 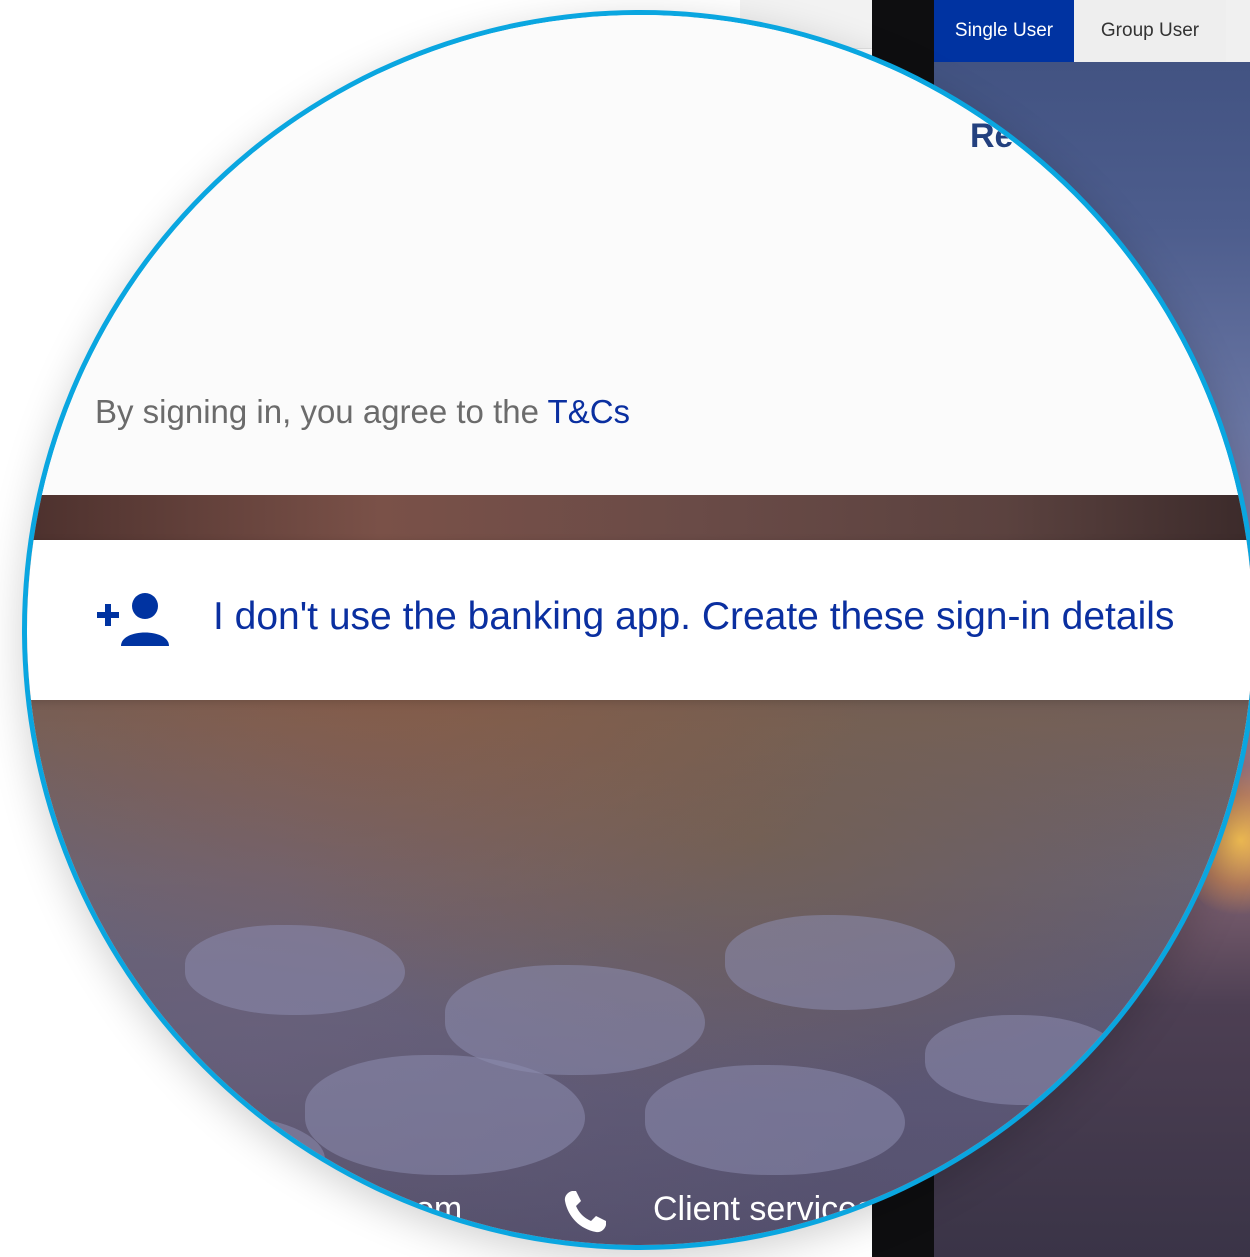 I want to click on tcs-link: T&Cs, so click(x=589, y=411).